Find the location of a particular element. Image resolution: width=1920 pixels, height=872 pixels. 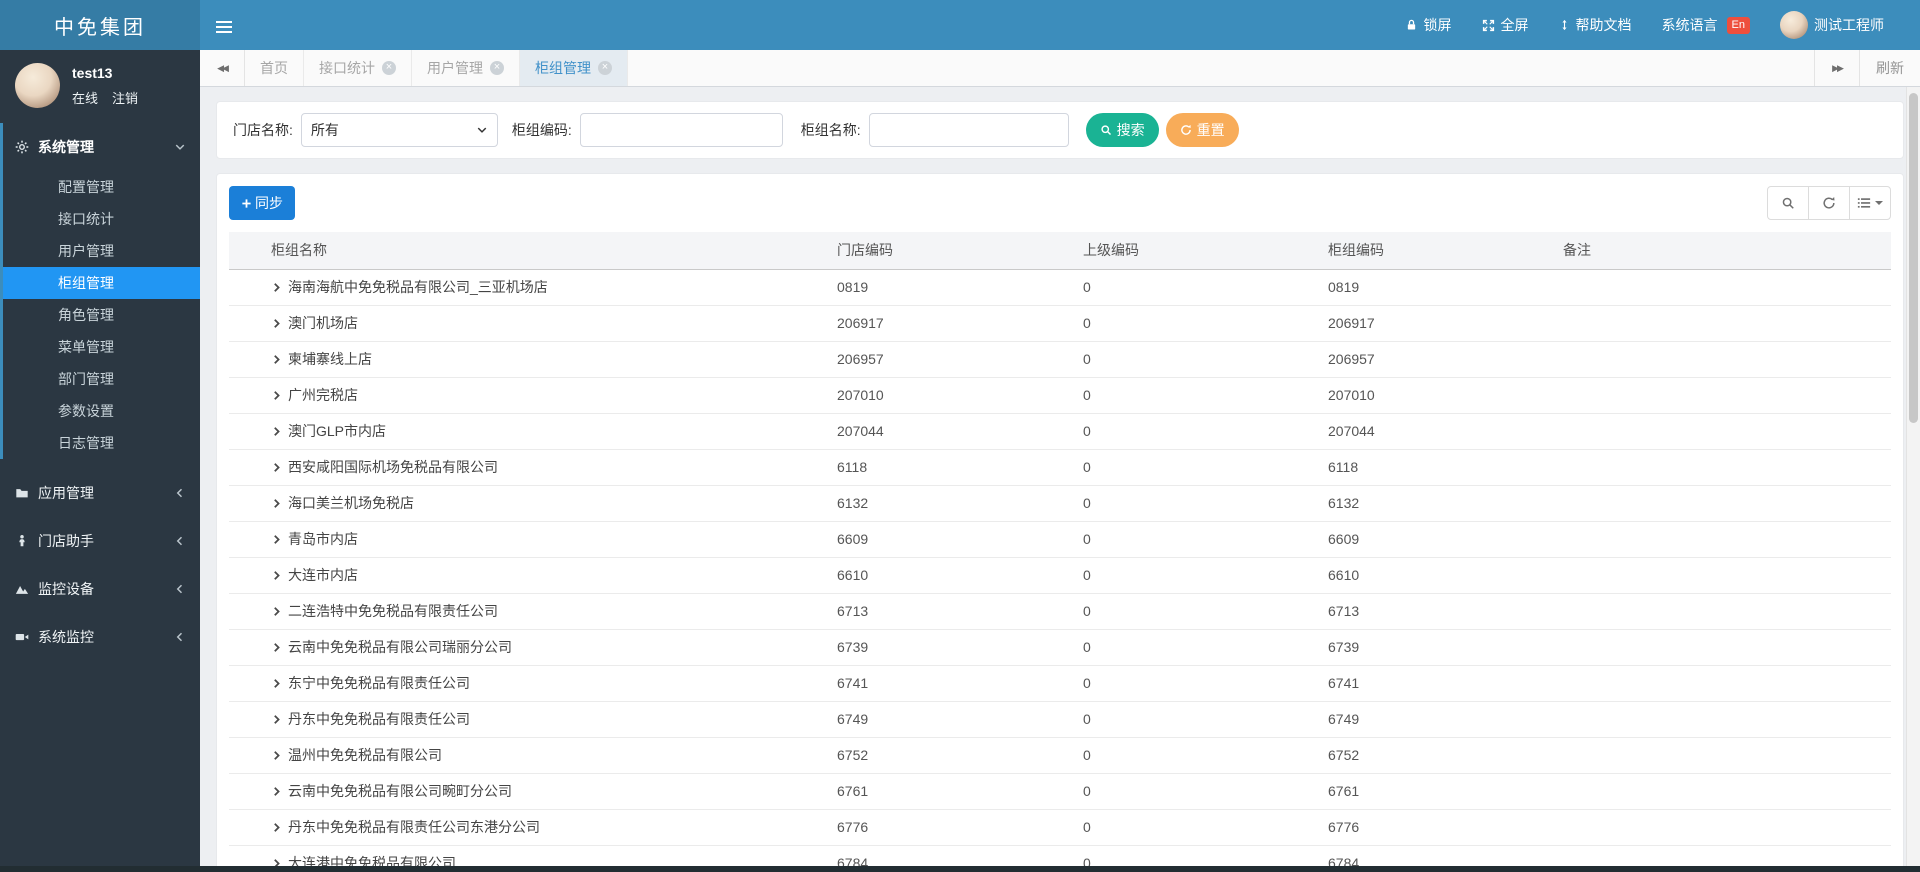

table-row: 青岛市内店 6609 0 6609 is located at coordinates (1060, 539).